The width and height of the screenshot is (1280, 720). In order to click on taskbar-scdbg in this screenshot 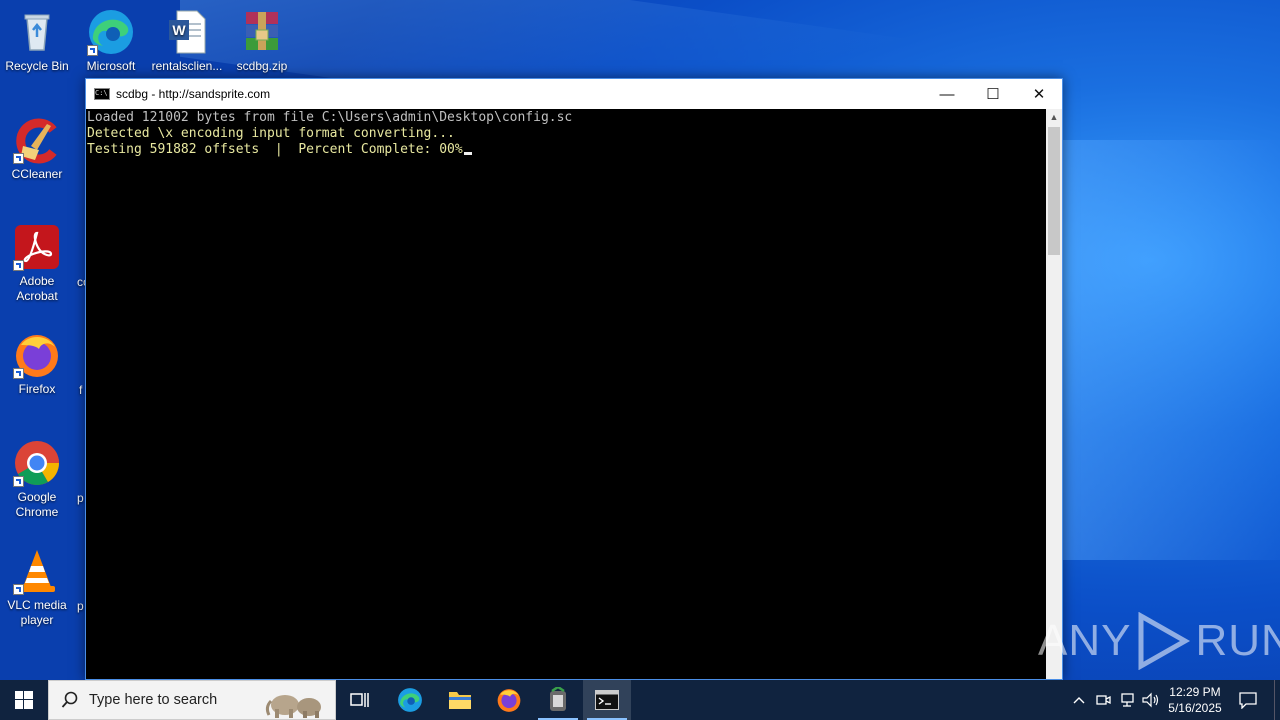, I will do `click(558, 700)`.